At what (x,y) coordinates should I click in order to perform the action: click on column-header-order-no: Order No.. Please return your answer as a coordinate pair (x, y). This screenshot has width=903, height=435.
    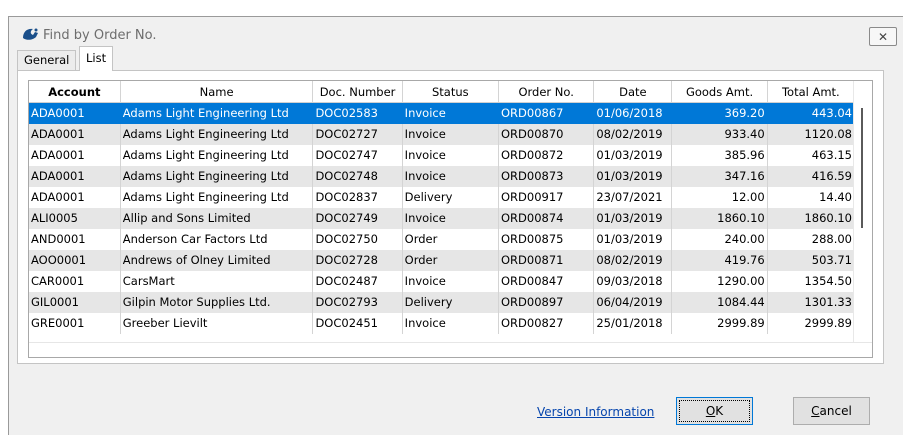
    Looking at the image, I should click on (546, 92).